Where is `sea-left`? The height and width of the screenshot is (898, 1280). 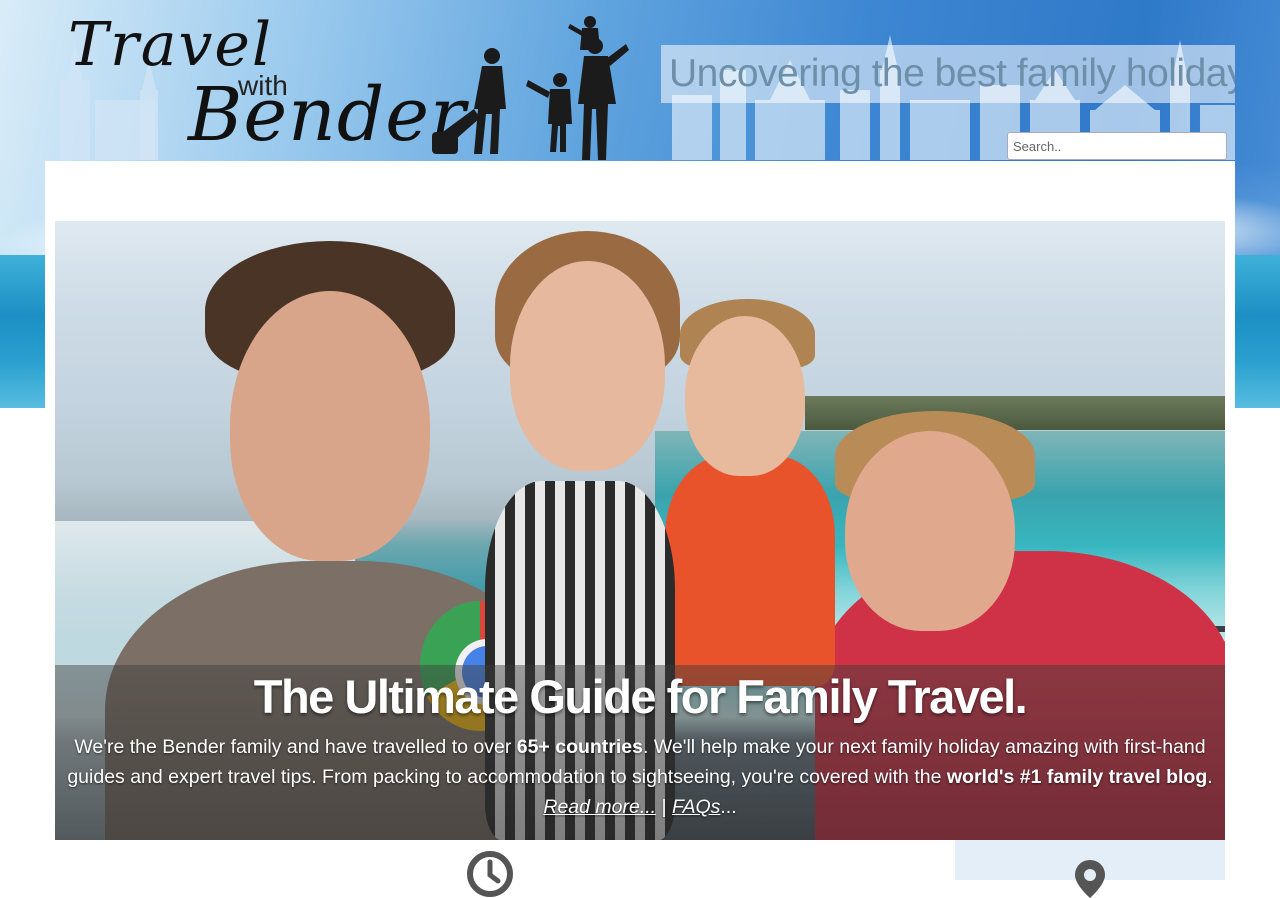
sea-left is located at coordinates (22, 331).